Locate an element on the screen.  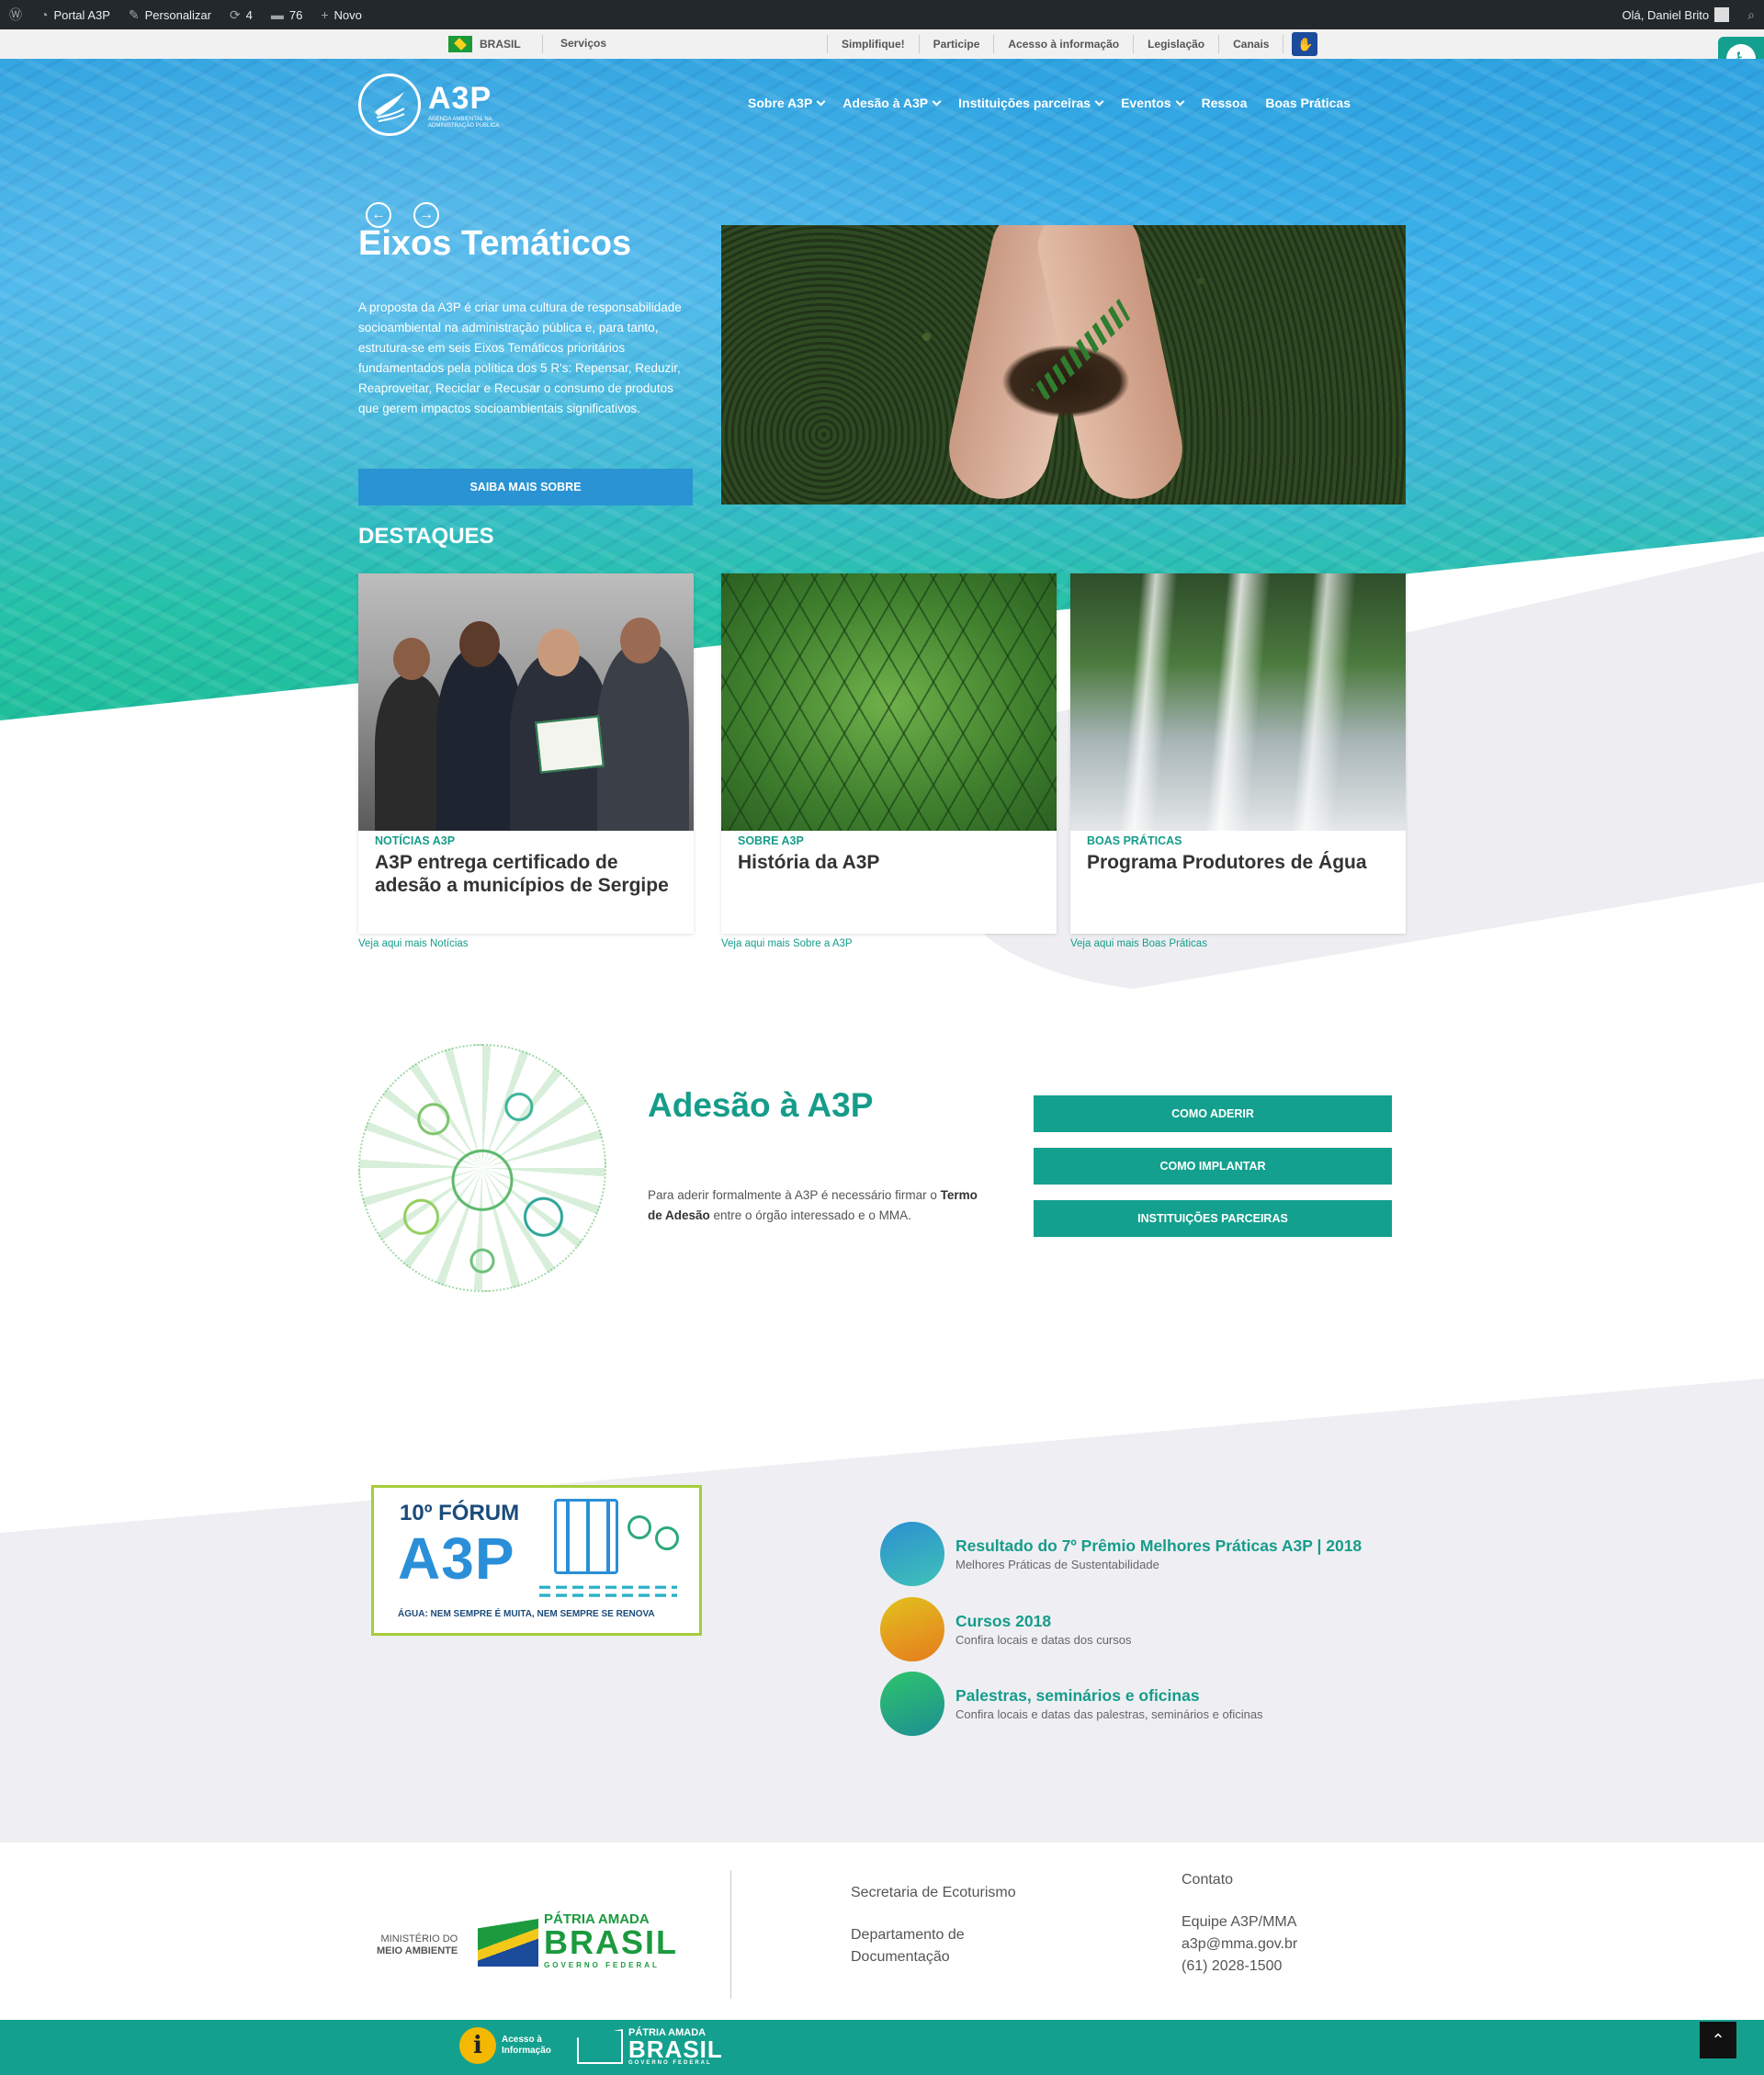
gov-link-legislacao: Legislação is located at coordinates (1175, 44).